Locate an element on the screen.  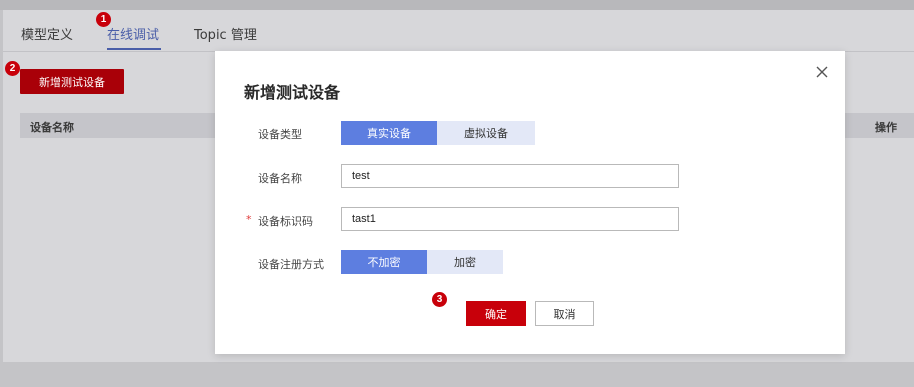
device-type-label: 设备类型 is located at coordinates (280, 134).